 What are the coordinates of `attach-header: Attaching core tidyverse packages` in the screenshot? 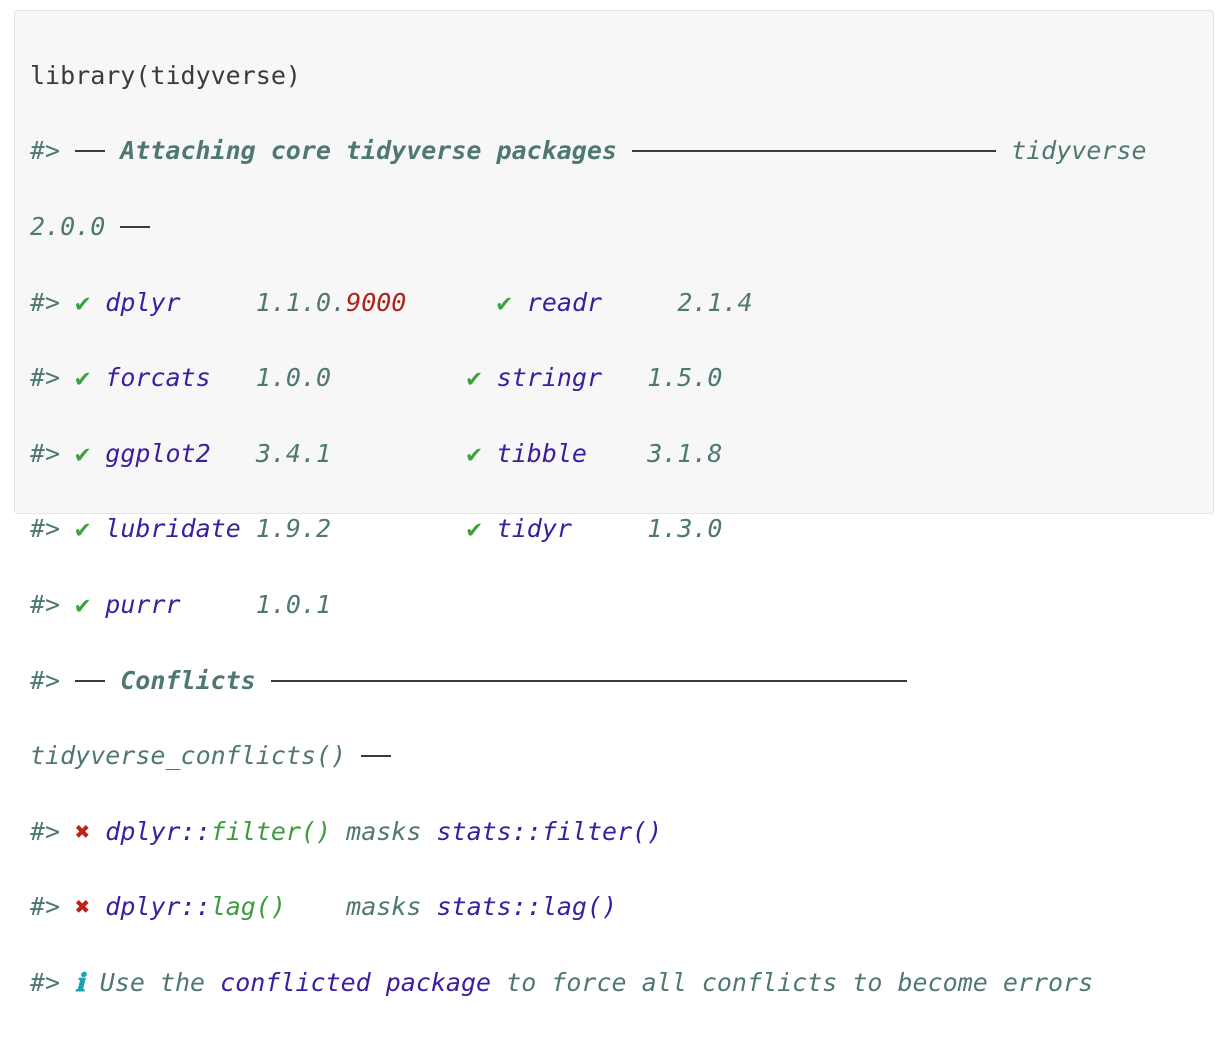 It's located at (368, 151).